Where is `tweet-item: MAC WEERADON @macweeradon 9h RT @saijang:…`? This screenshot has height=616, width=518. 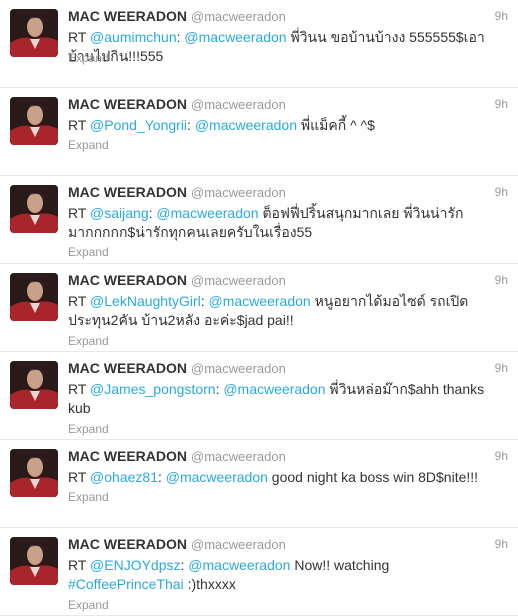
tweet-item: MAC WEERADON @macweeradon 9h RT @saijang:… is located at coordinates (259, 220).